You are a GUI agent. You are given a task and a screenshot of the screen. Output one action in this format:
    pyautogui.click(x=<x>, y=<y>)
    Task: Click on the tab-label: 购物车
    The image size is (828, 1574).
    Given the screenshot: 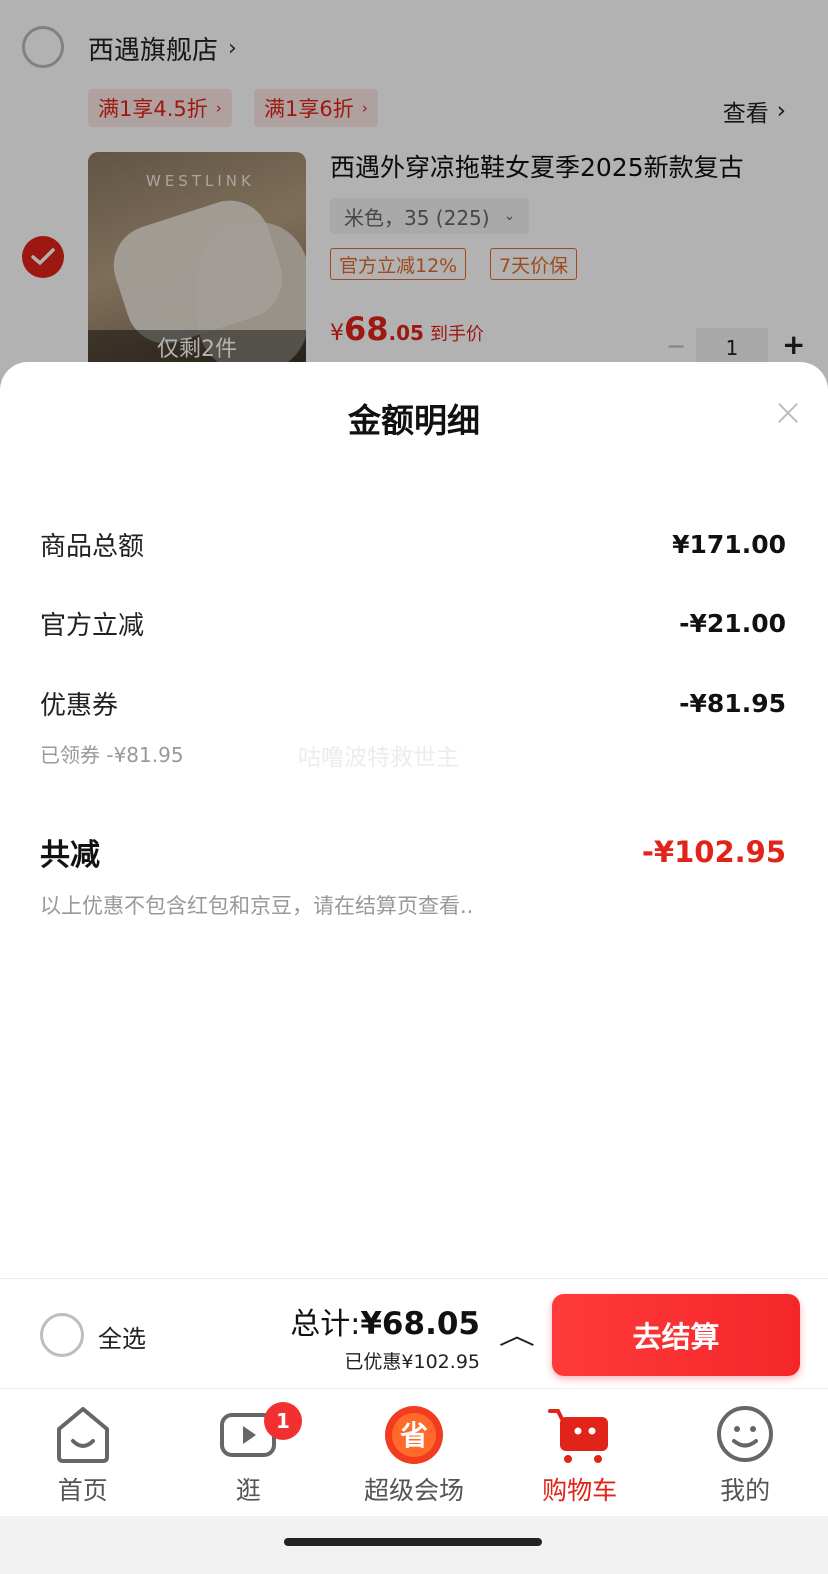 What is the action you would take?
    pyautogui.click(x=580, y=1490)
    